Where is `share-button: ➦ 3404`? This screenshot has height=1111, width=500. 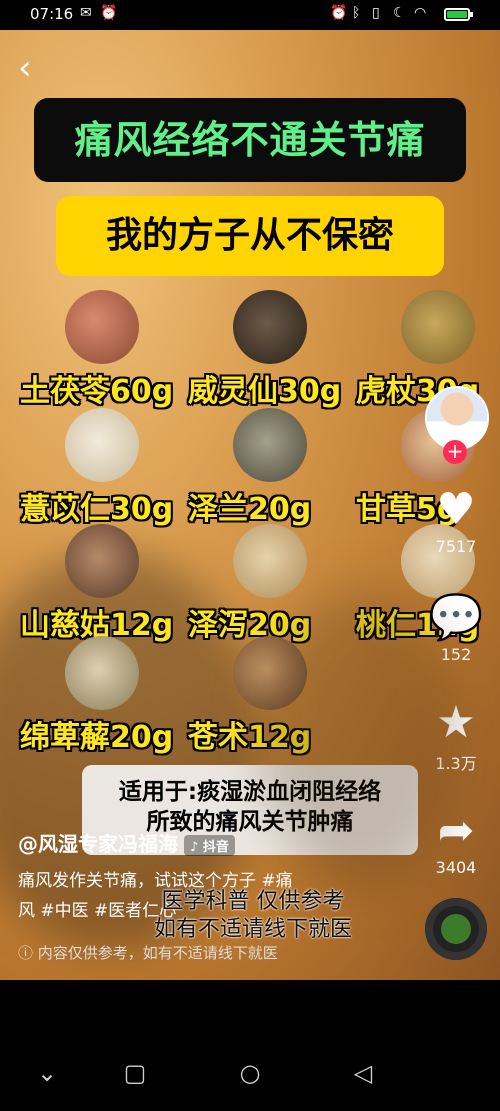
share-button: ➦ 3404 is located at coordinates (456, 841).